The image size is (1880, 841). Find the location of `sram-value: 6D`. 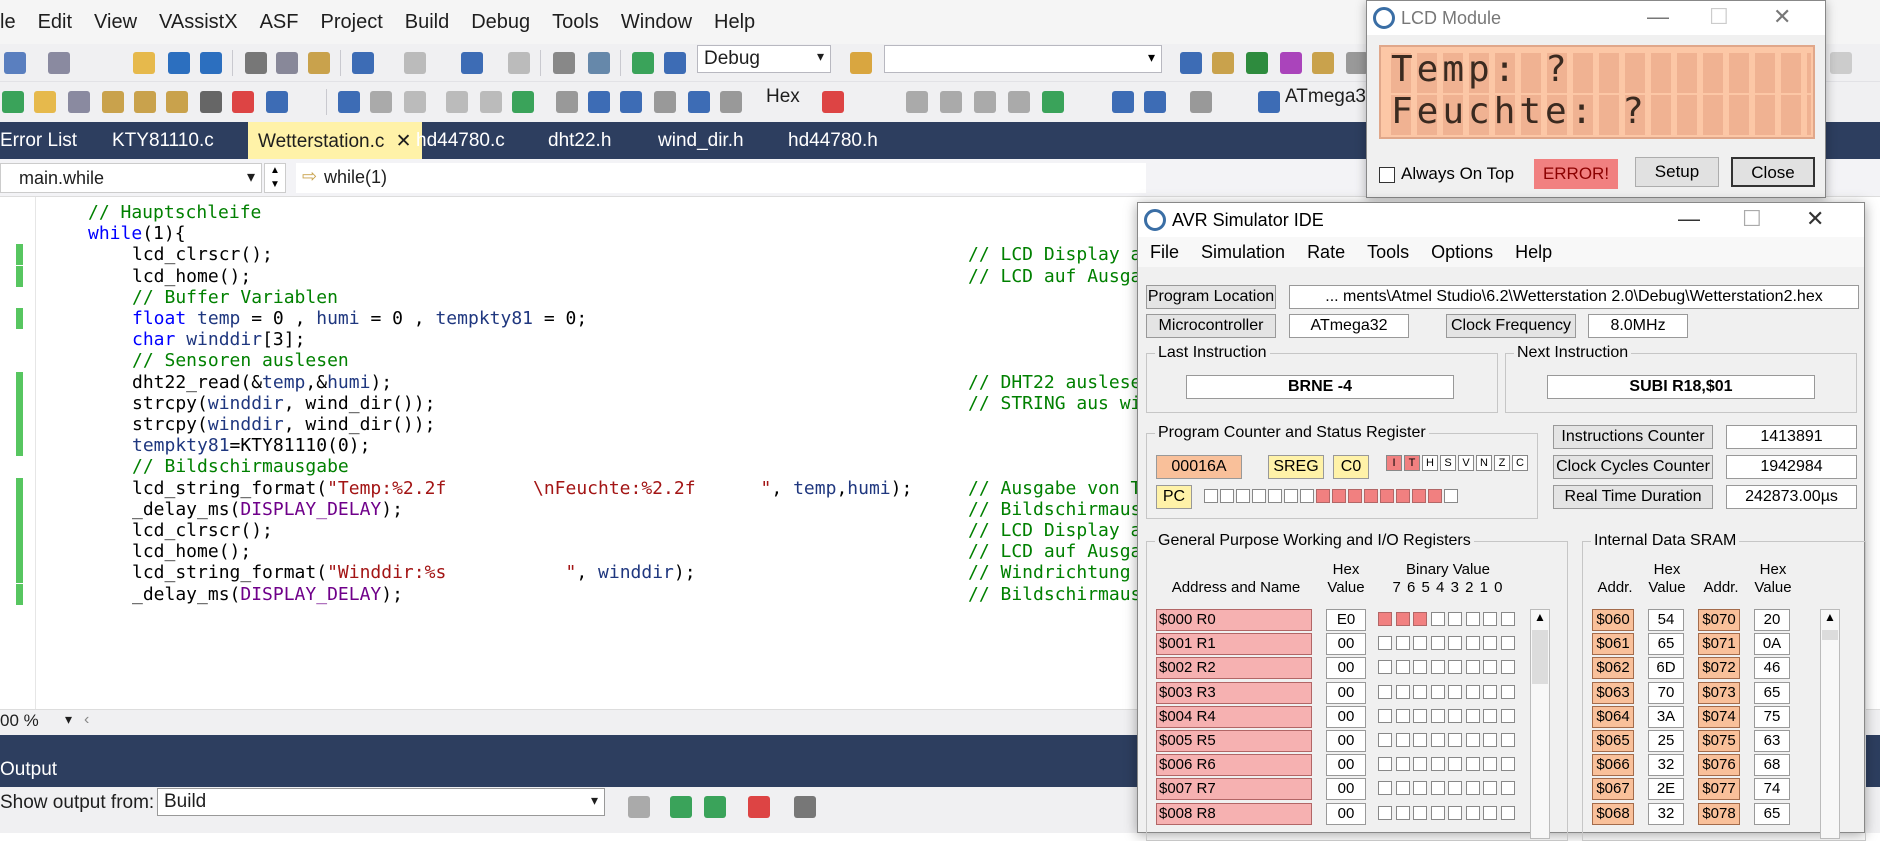

sram-value: 6D is located at coordinates (1666, 668).